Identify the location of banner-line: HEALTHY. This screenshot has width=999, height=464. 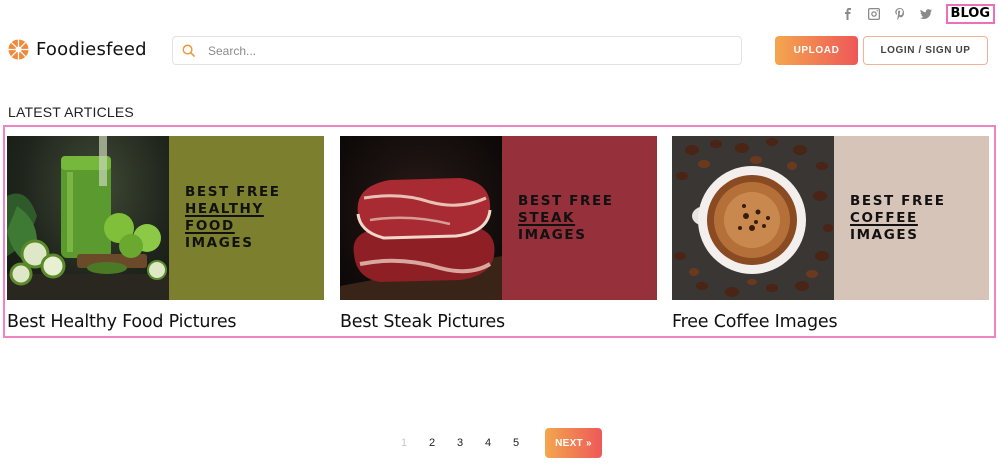
(224, 209).